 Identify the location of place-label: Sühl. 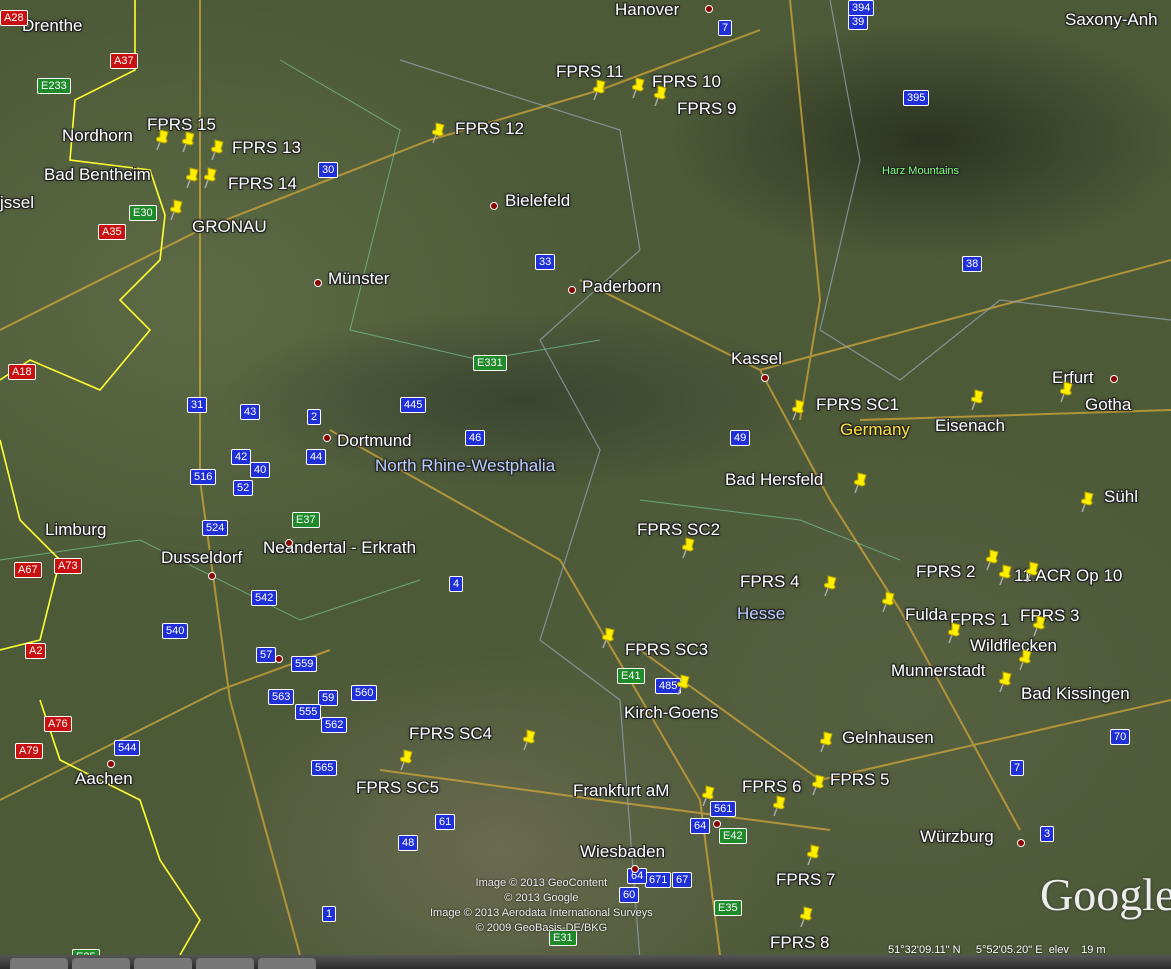
(1121, 497).